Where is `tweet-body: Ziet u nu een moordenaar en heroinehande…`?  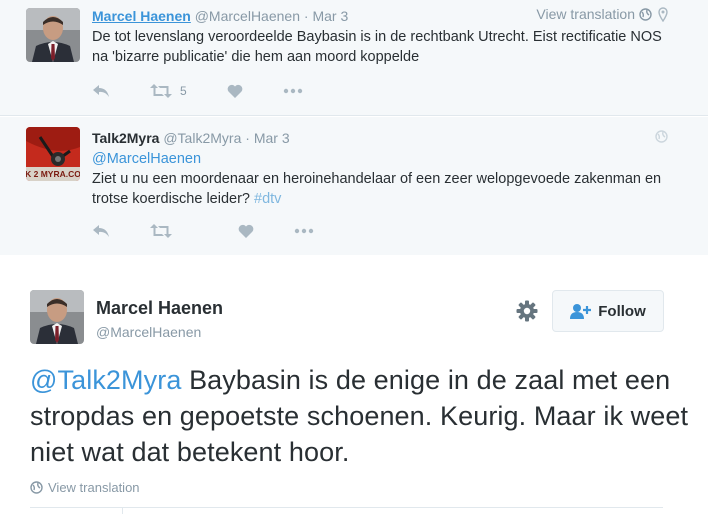
tweet-body: Ziet u nu een moordenaar en heroinehande… is located at coordinates (377, 189).